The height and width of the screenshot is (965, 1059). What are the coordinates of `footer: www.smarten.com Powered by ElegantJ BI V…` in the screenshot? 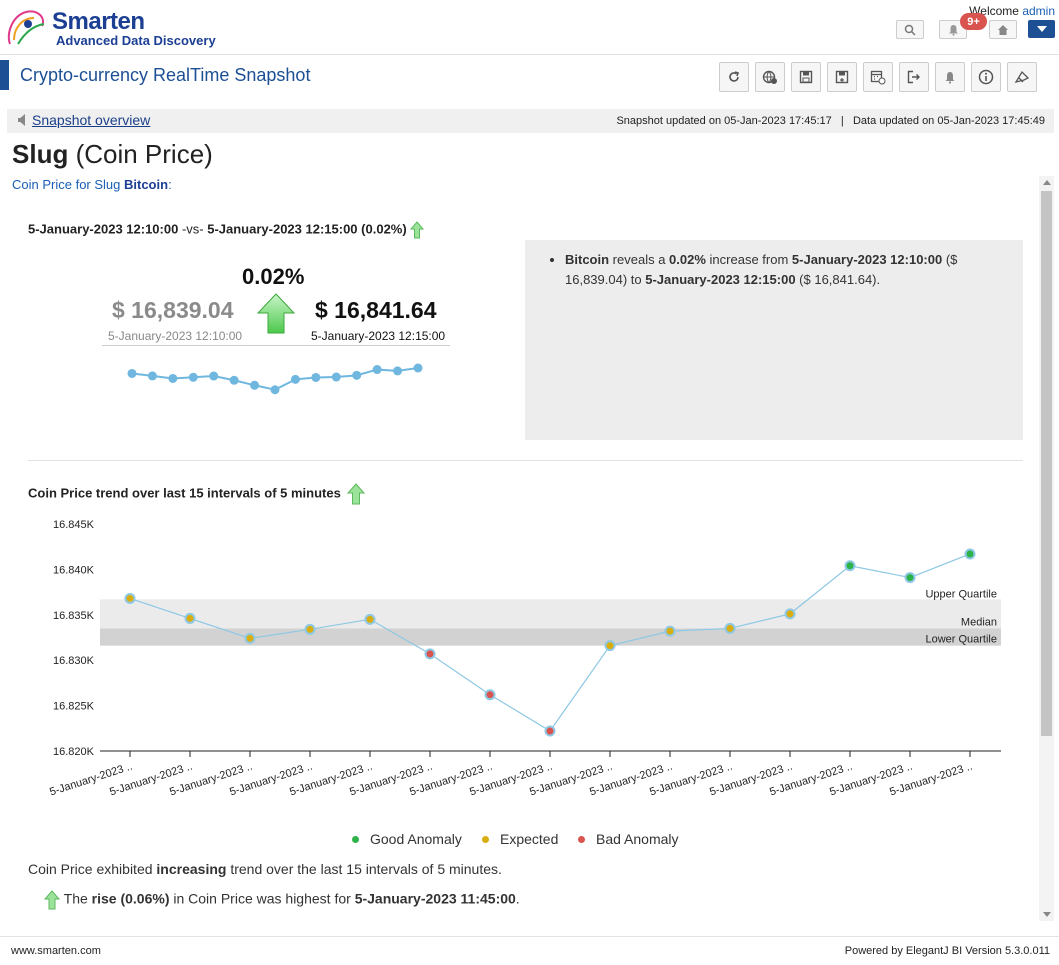 It's located at (529, 950).